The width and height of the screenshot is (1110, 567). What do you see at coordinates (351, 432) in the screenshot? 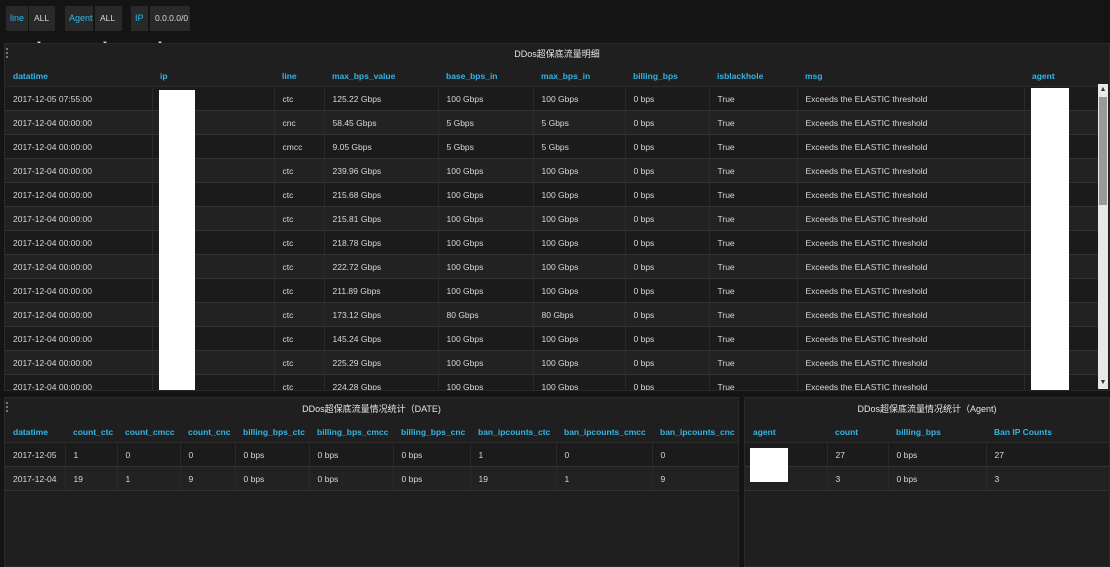
I see `column-header-billing-bps-cmcc: billing_bps_cmcc` at bounding box center [351, 432].